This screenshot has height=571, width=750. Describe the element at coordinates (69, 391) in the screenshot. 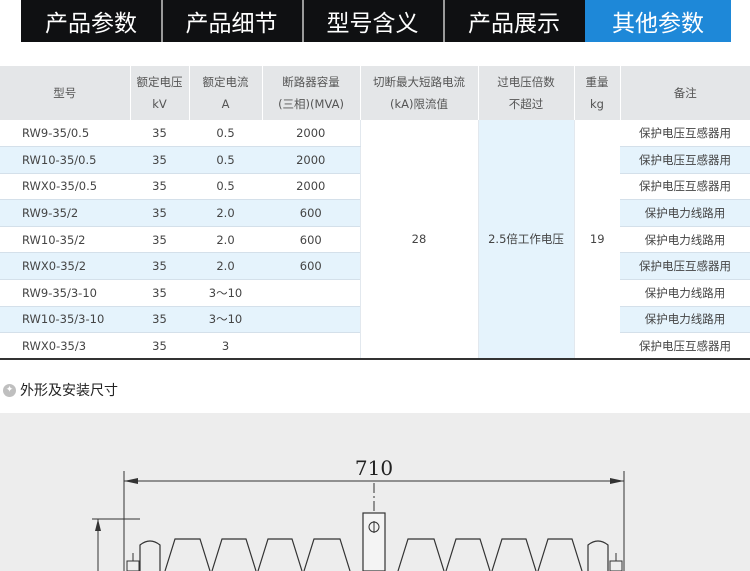

I see `section-title: 外形及安装尺寸` at that location.